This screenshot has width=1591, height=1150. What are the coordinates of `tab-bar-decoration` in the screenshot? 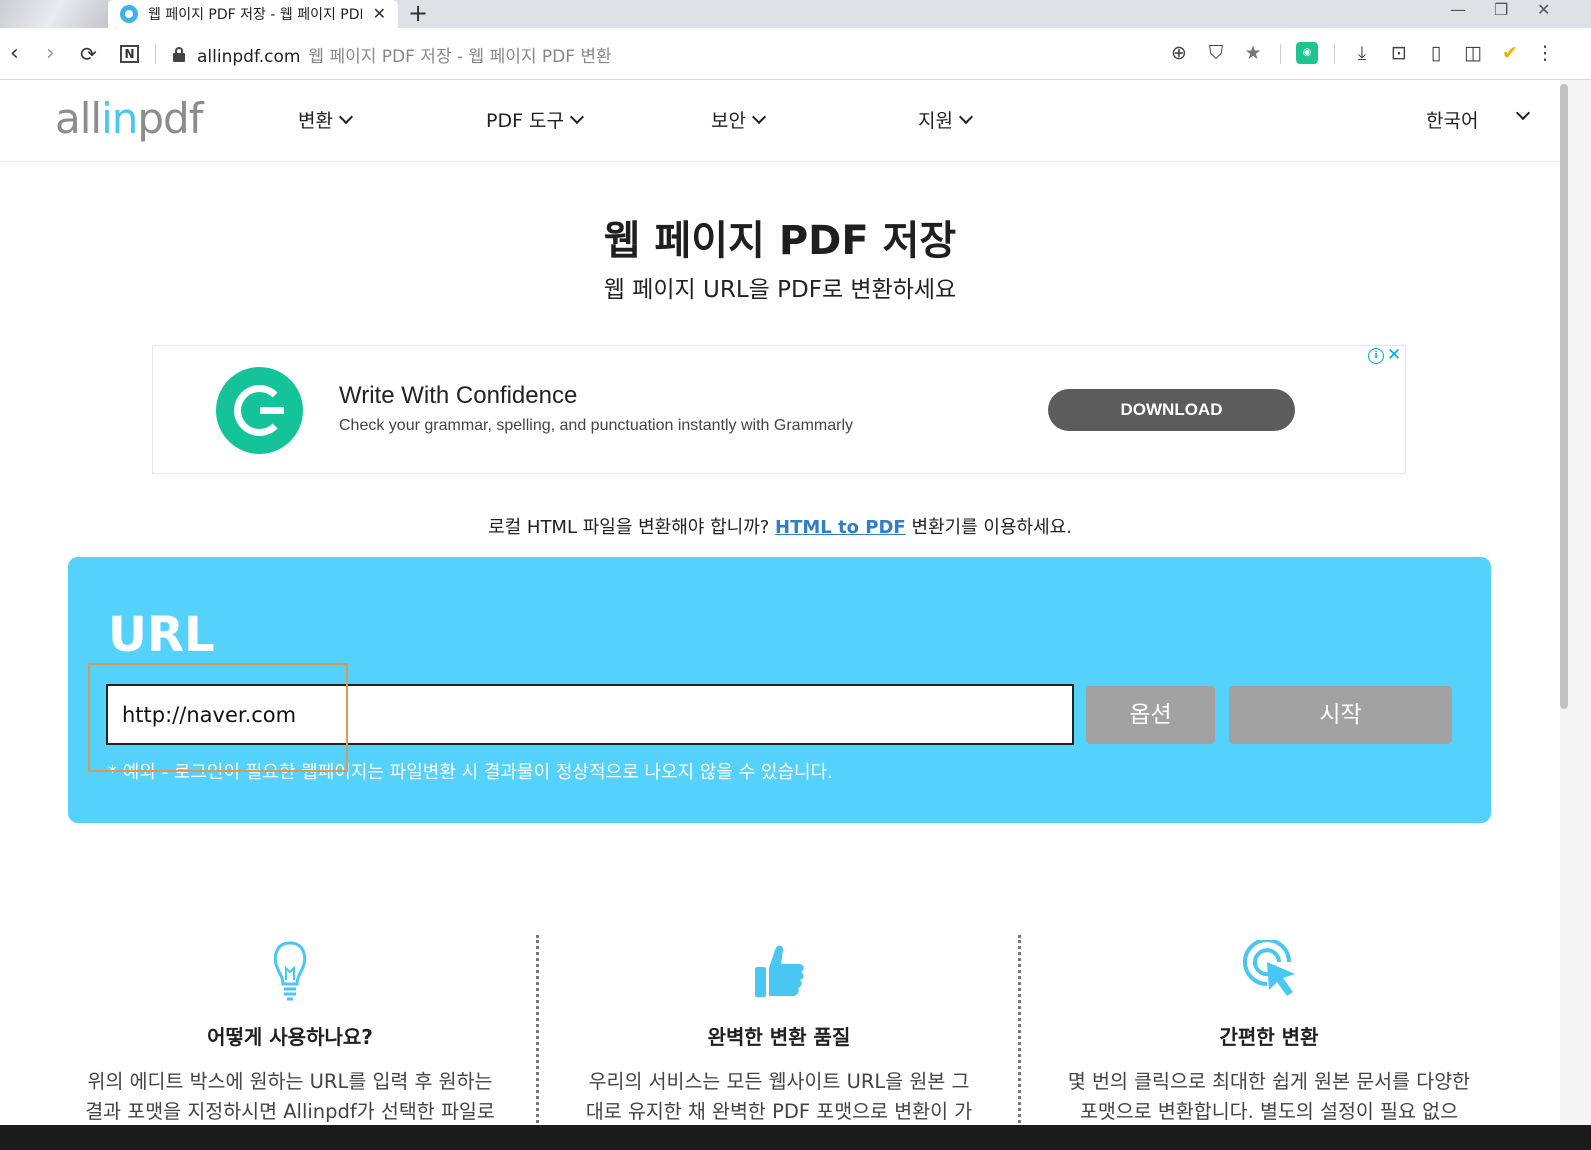 It's located at (54, 14).